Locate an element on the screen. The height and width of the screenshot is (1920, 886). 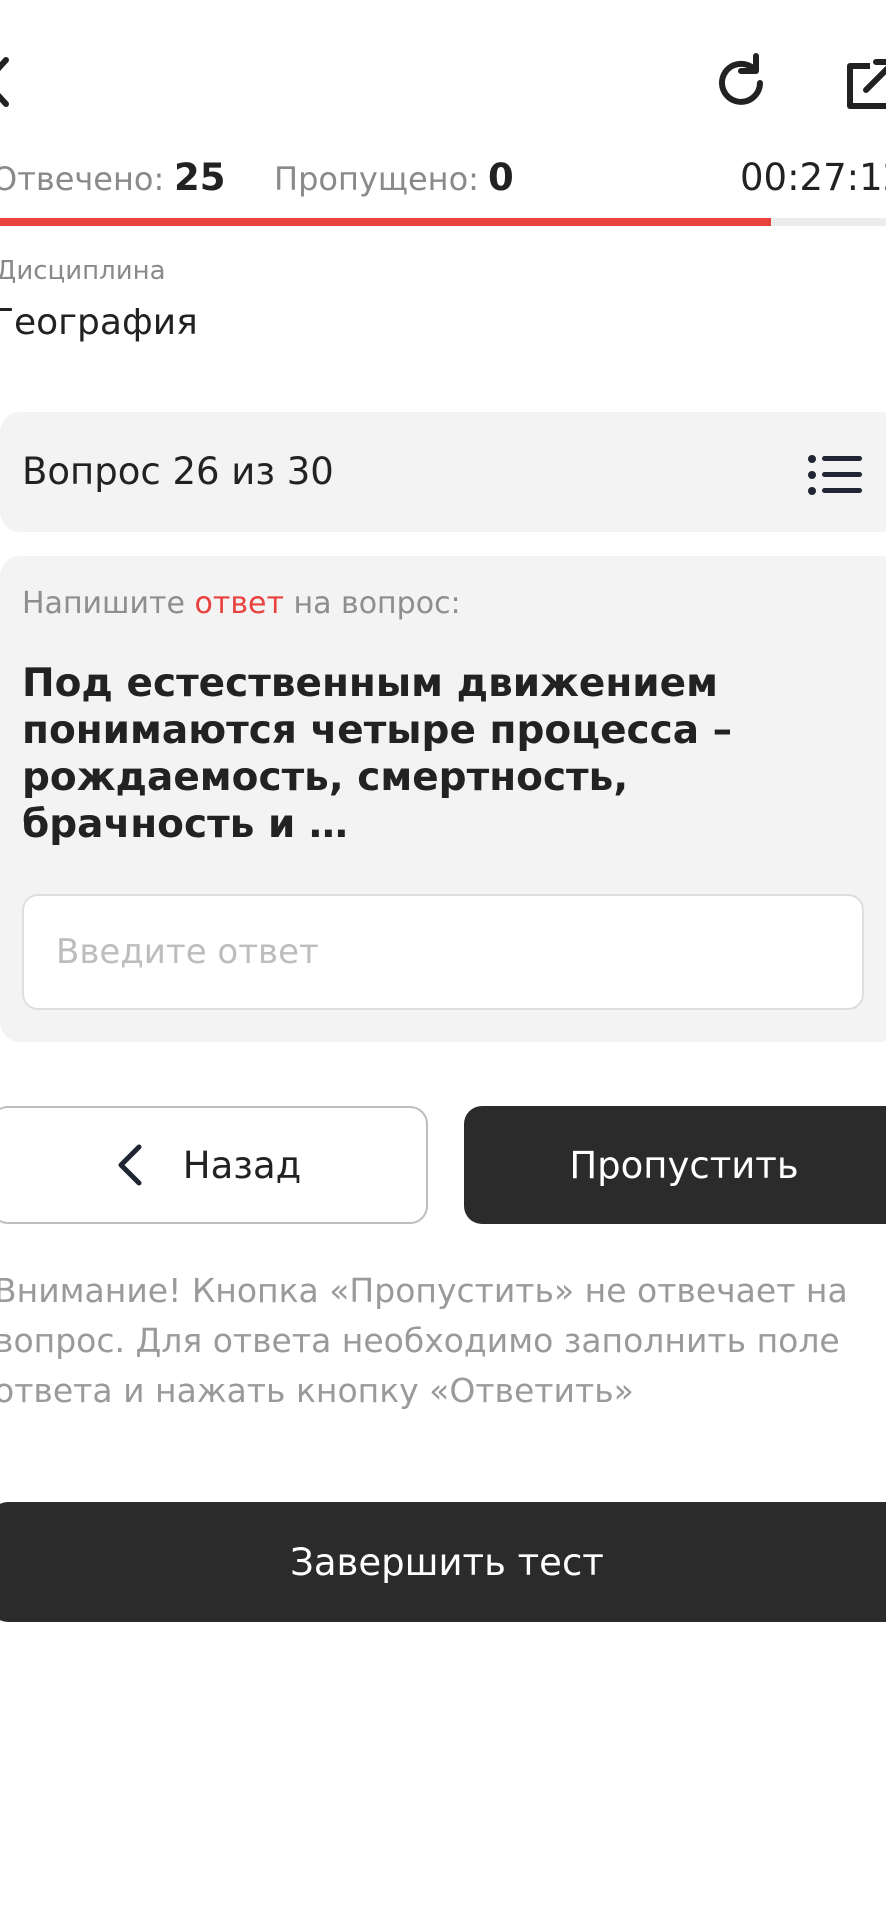
external-link-icon is located at coordinates (864, 84).